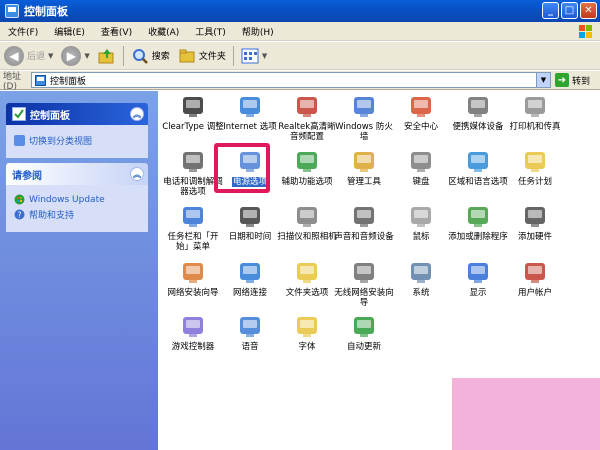 The height and width of the screenshot is (450, 600). What do you see at coordinates (535, 112) in the screenshot?
I see `control-panel-item: 打印机和传真` at bounding box center [535, 112].